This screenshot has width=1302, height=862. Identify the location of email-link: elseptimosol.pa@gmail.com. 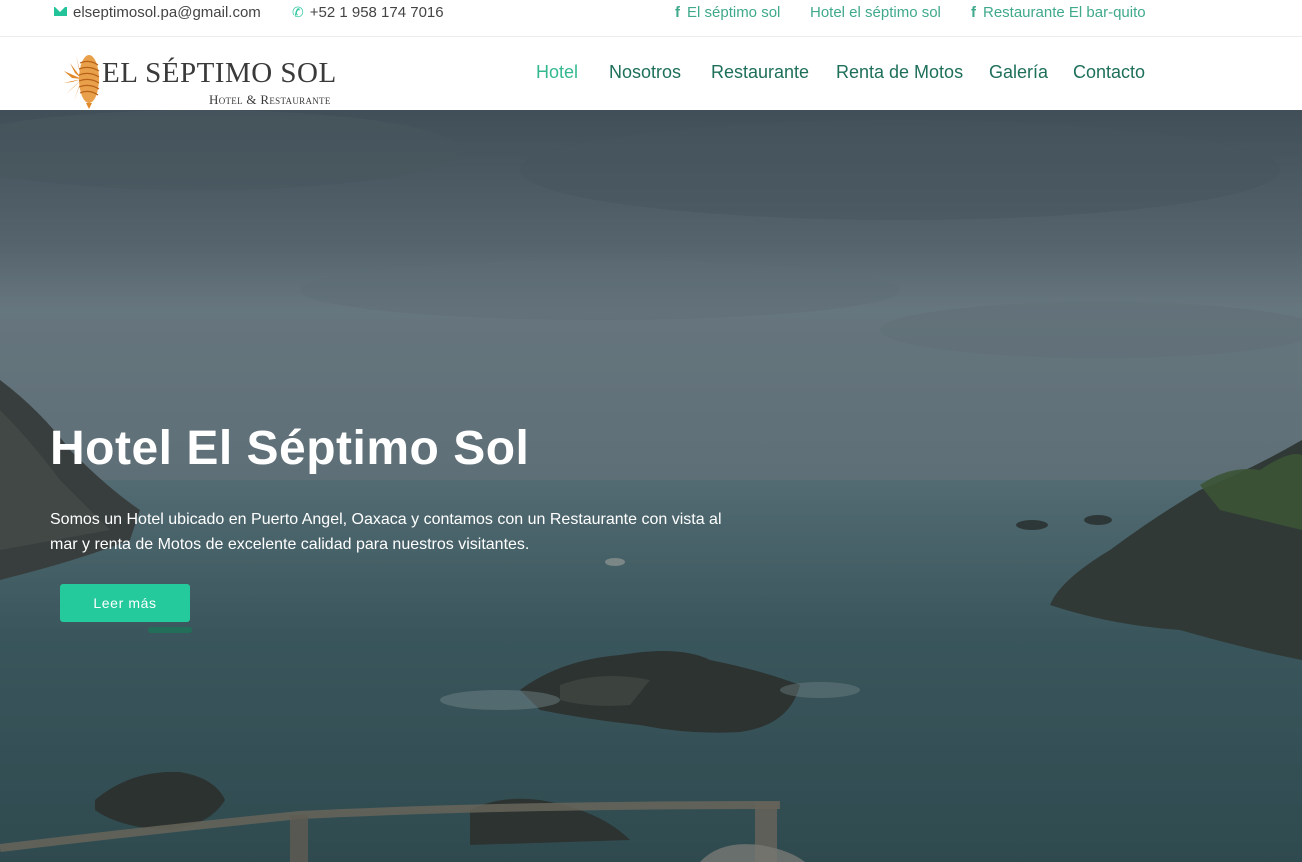
(157, 13).